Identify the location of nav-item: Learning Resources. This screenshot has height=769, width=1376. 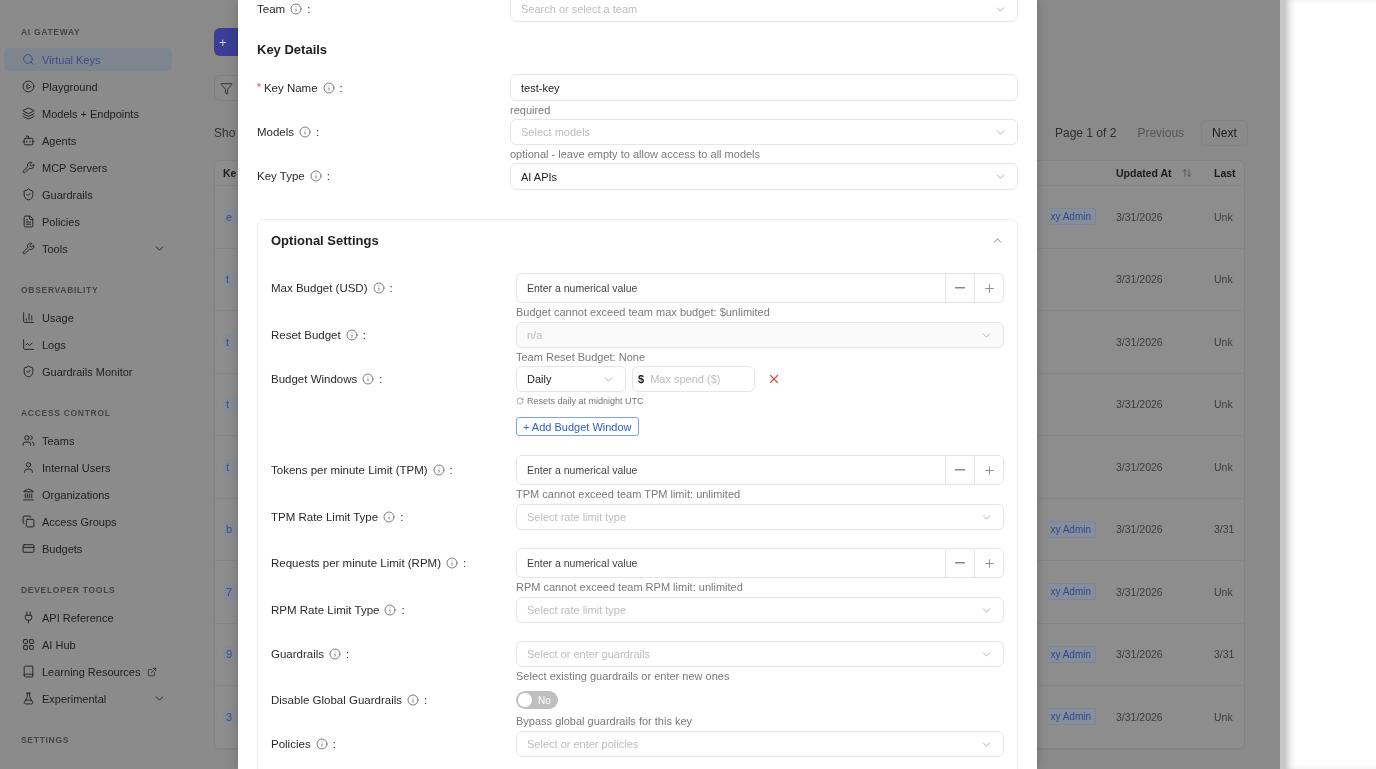
(88, 671).